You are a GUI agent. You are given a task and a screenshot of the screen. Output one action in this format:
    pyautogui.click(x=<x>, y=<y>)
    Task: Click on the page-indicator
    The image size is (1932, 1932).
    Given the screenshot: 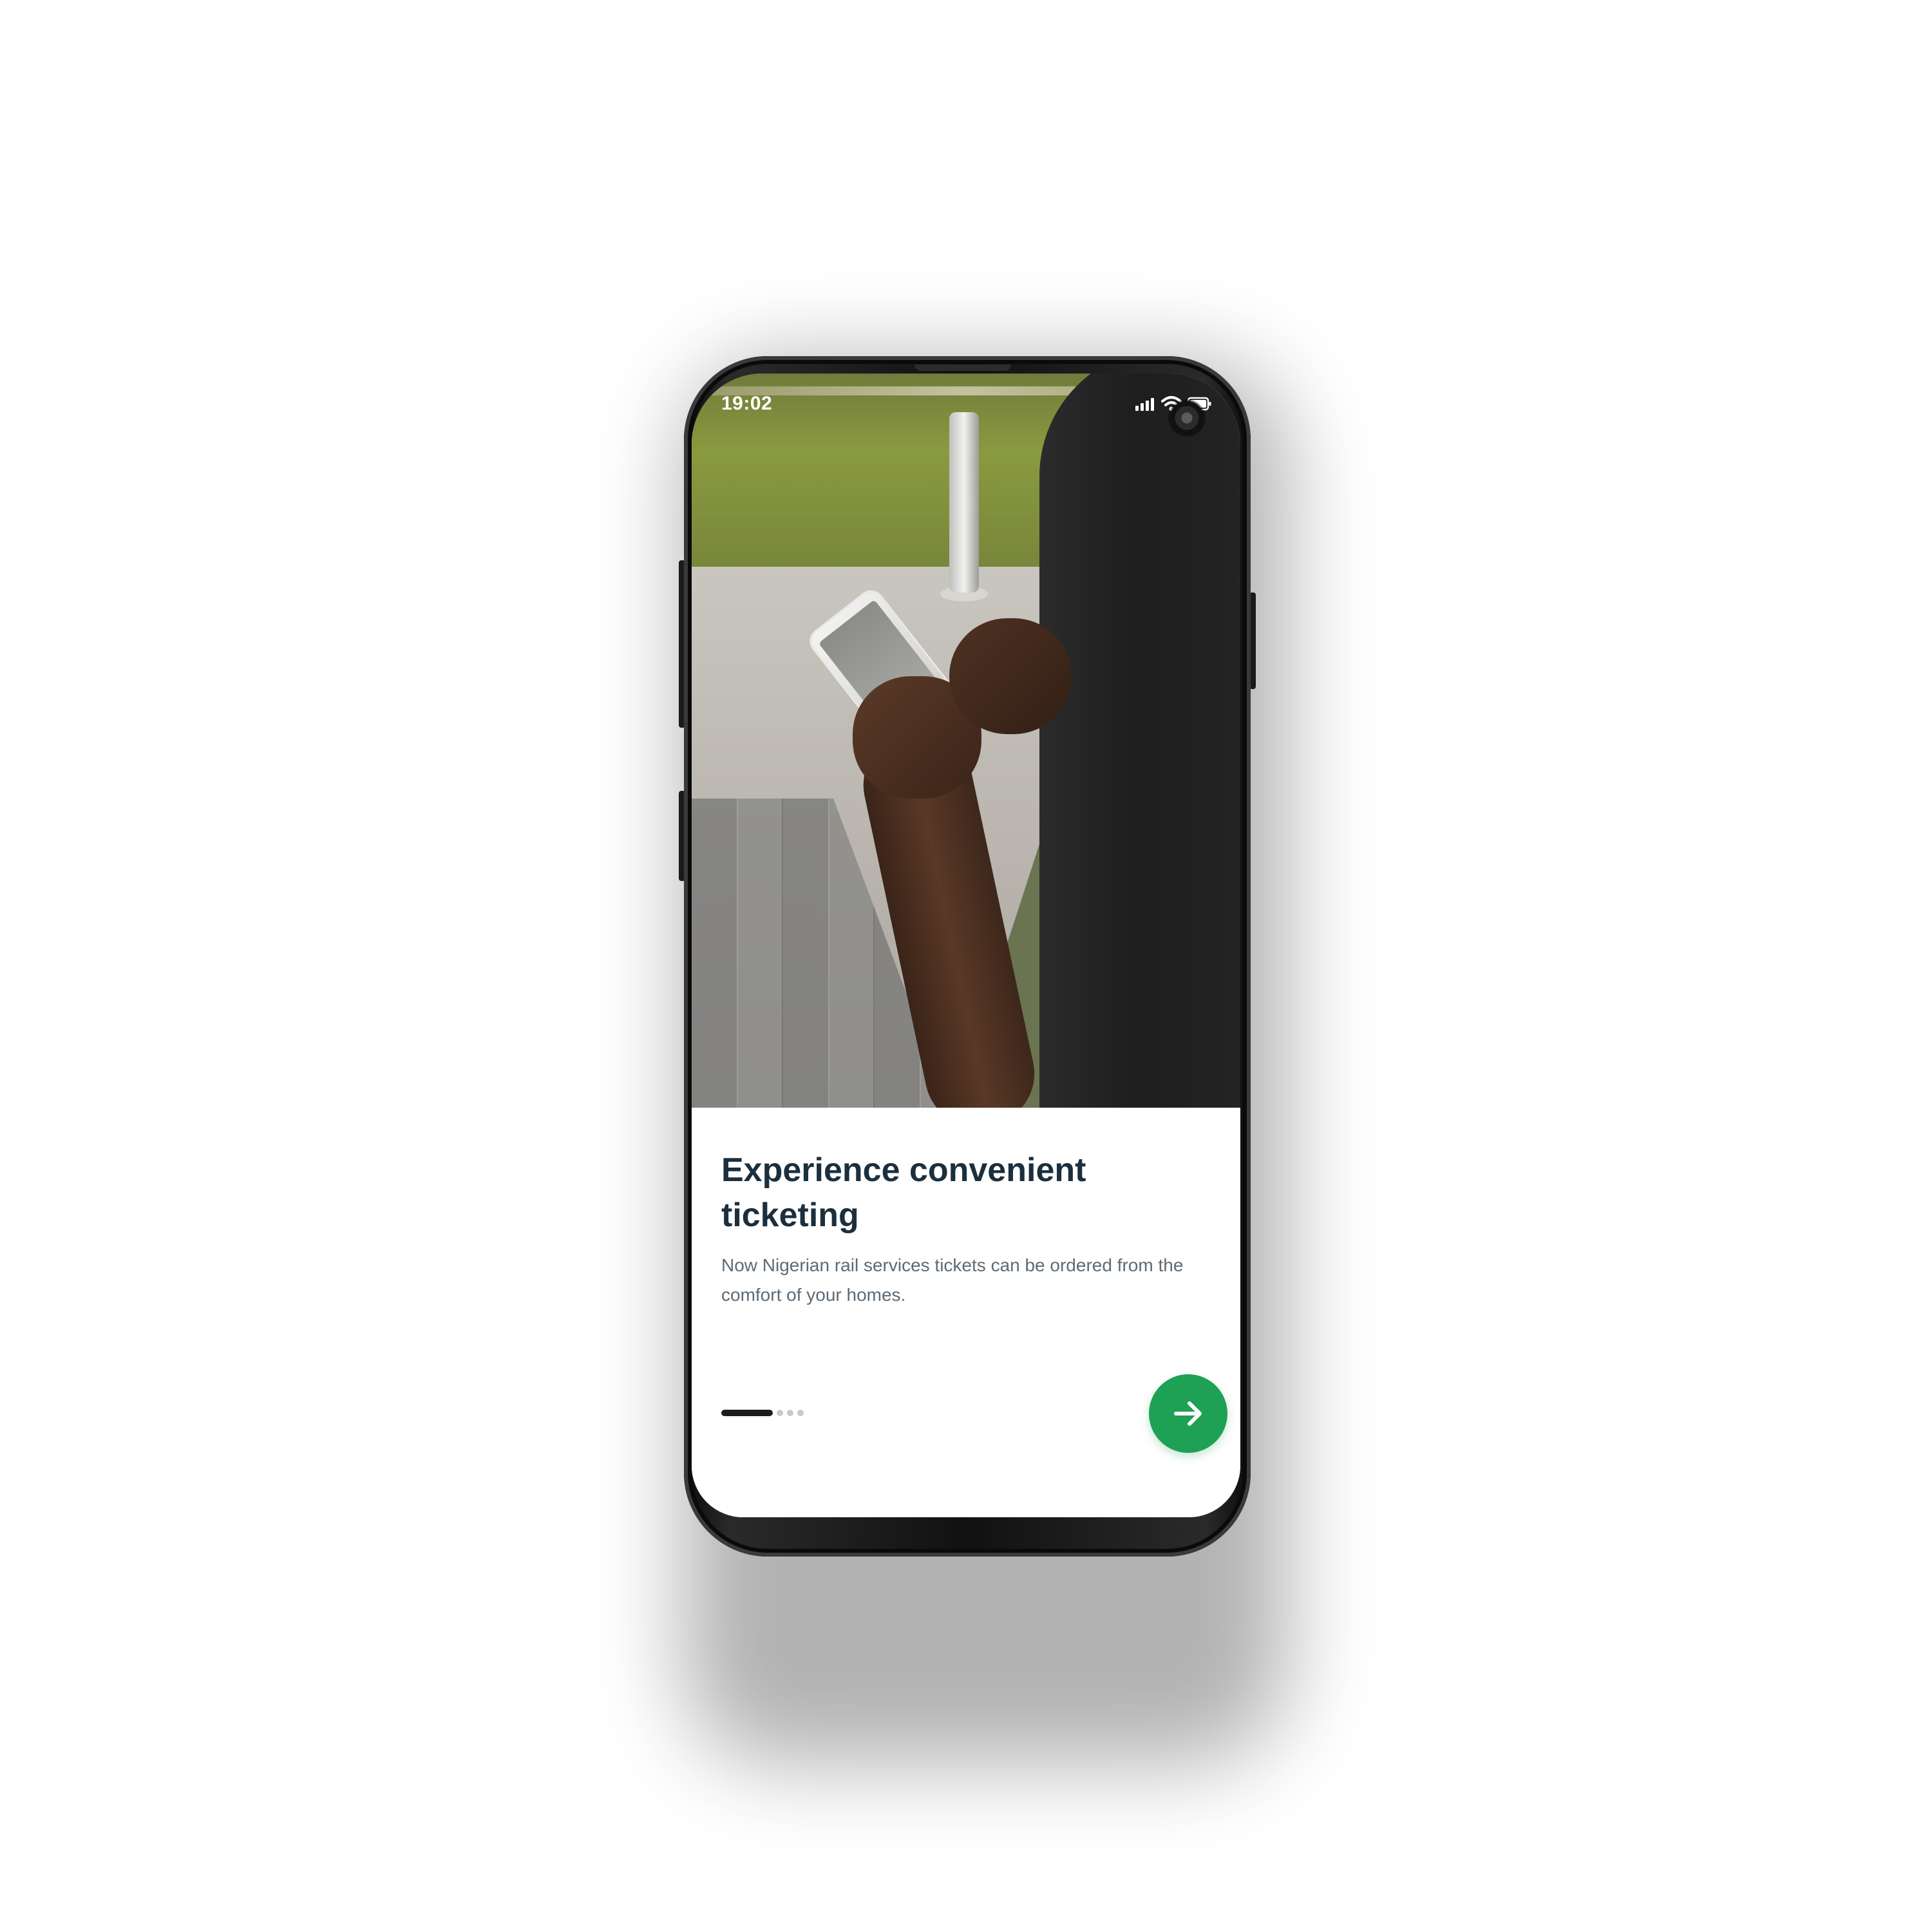 What is the action you would take?
    pyautogui.click(x=762, y=1413)
    